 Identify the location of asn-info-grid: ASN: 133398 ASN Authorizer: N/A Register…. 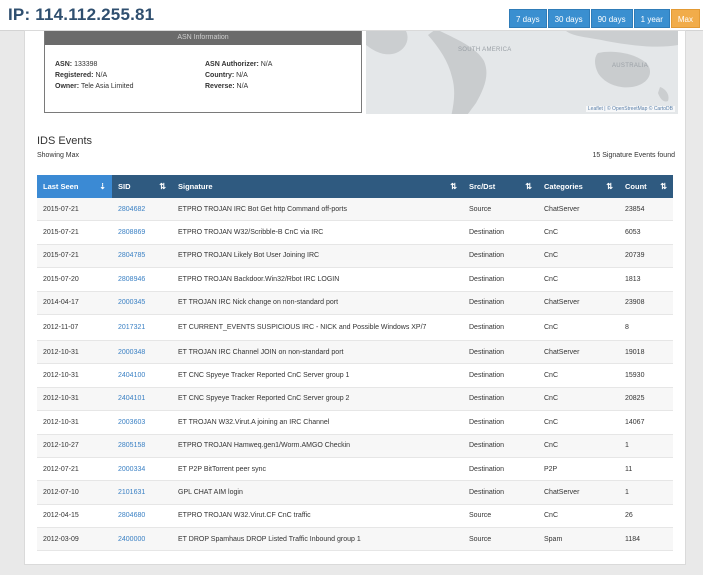
(205, 77).